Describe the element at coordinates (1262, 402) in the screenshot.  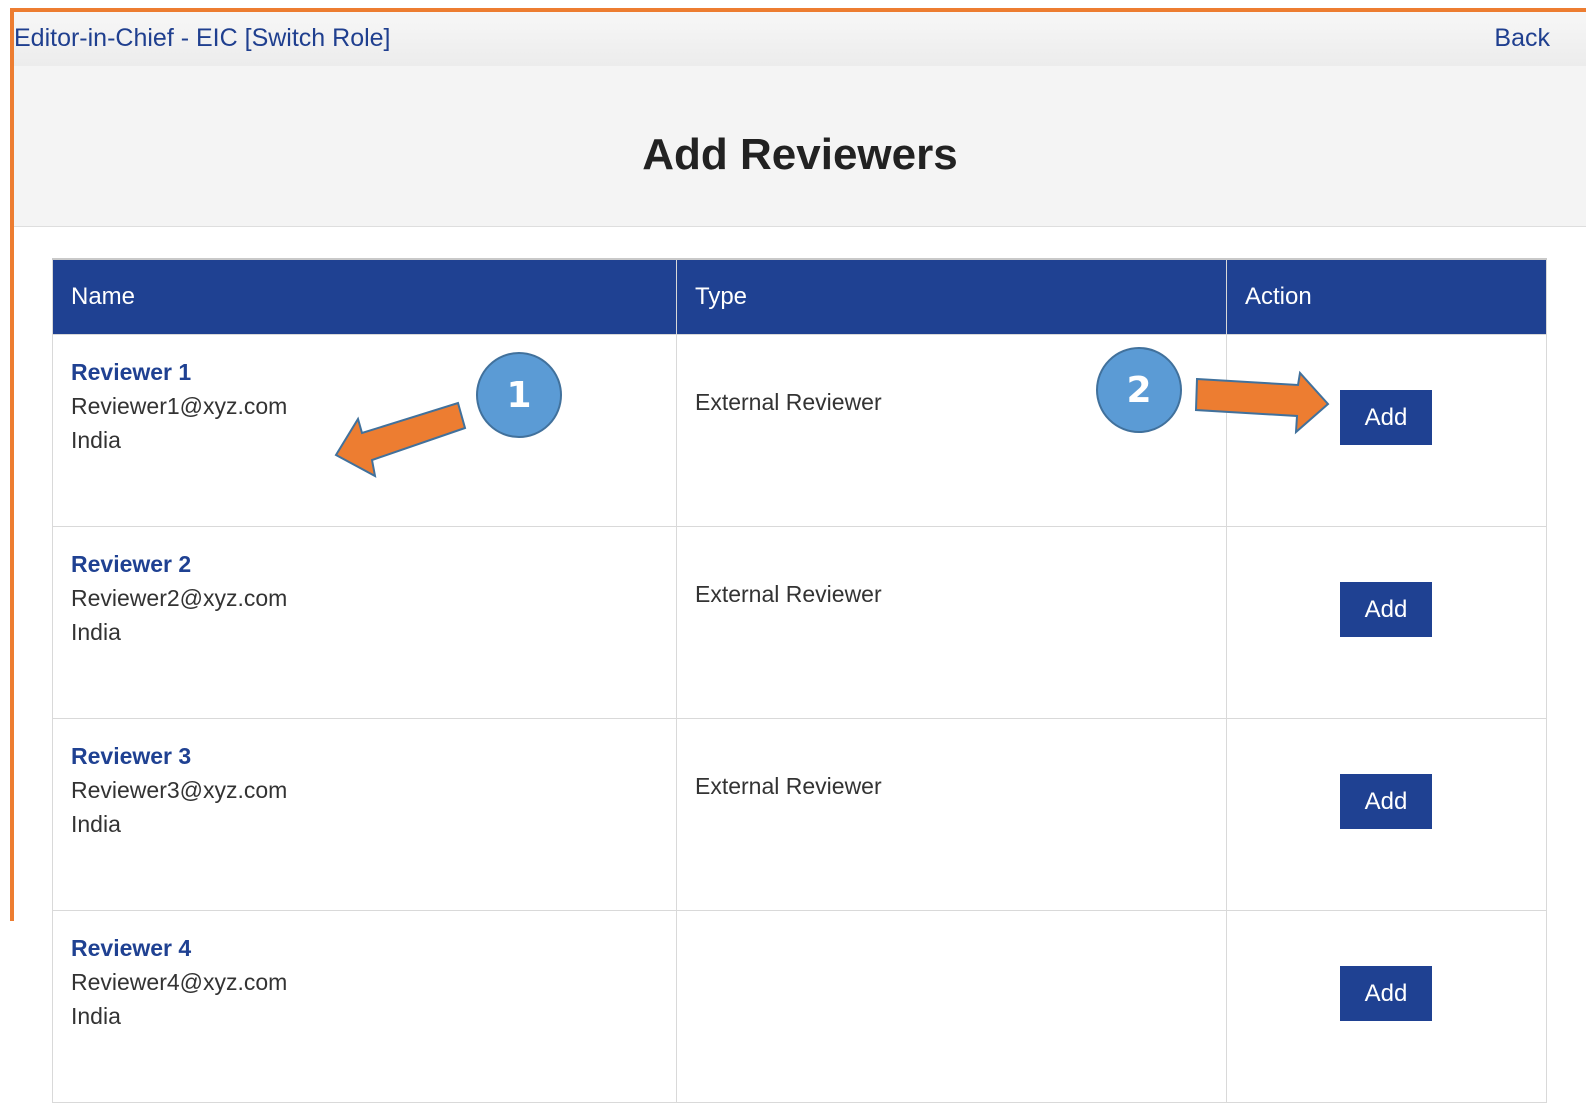
I see `arrow-right-icon` at that location.